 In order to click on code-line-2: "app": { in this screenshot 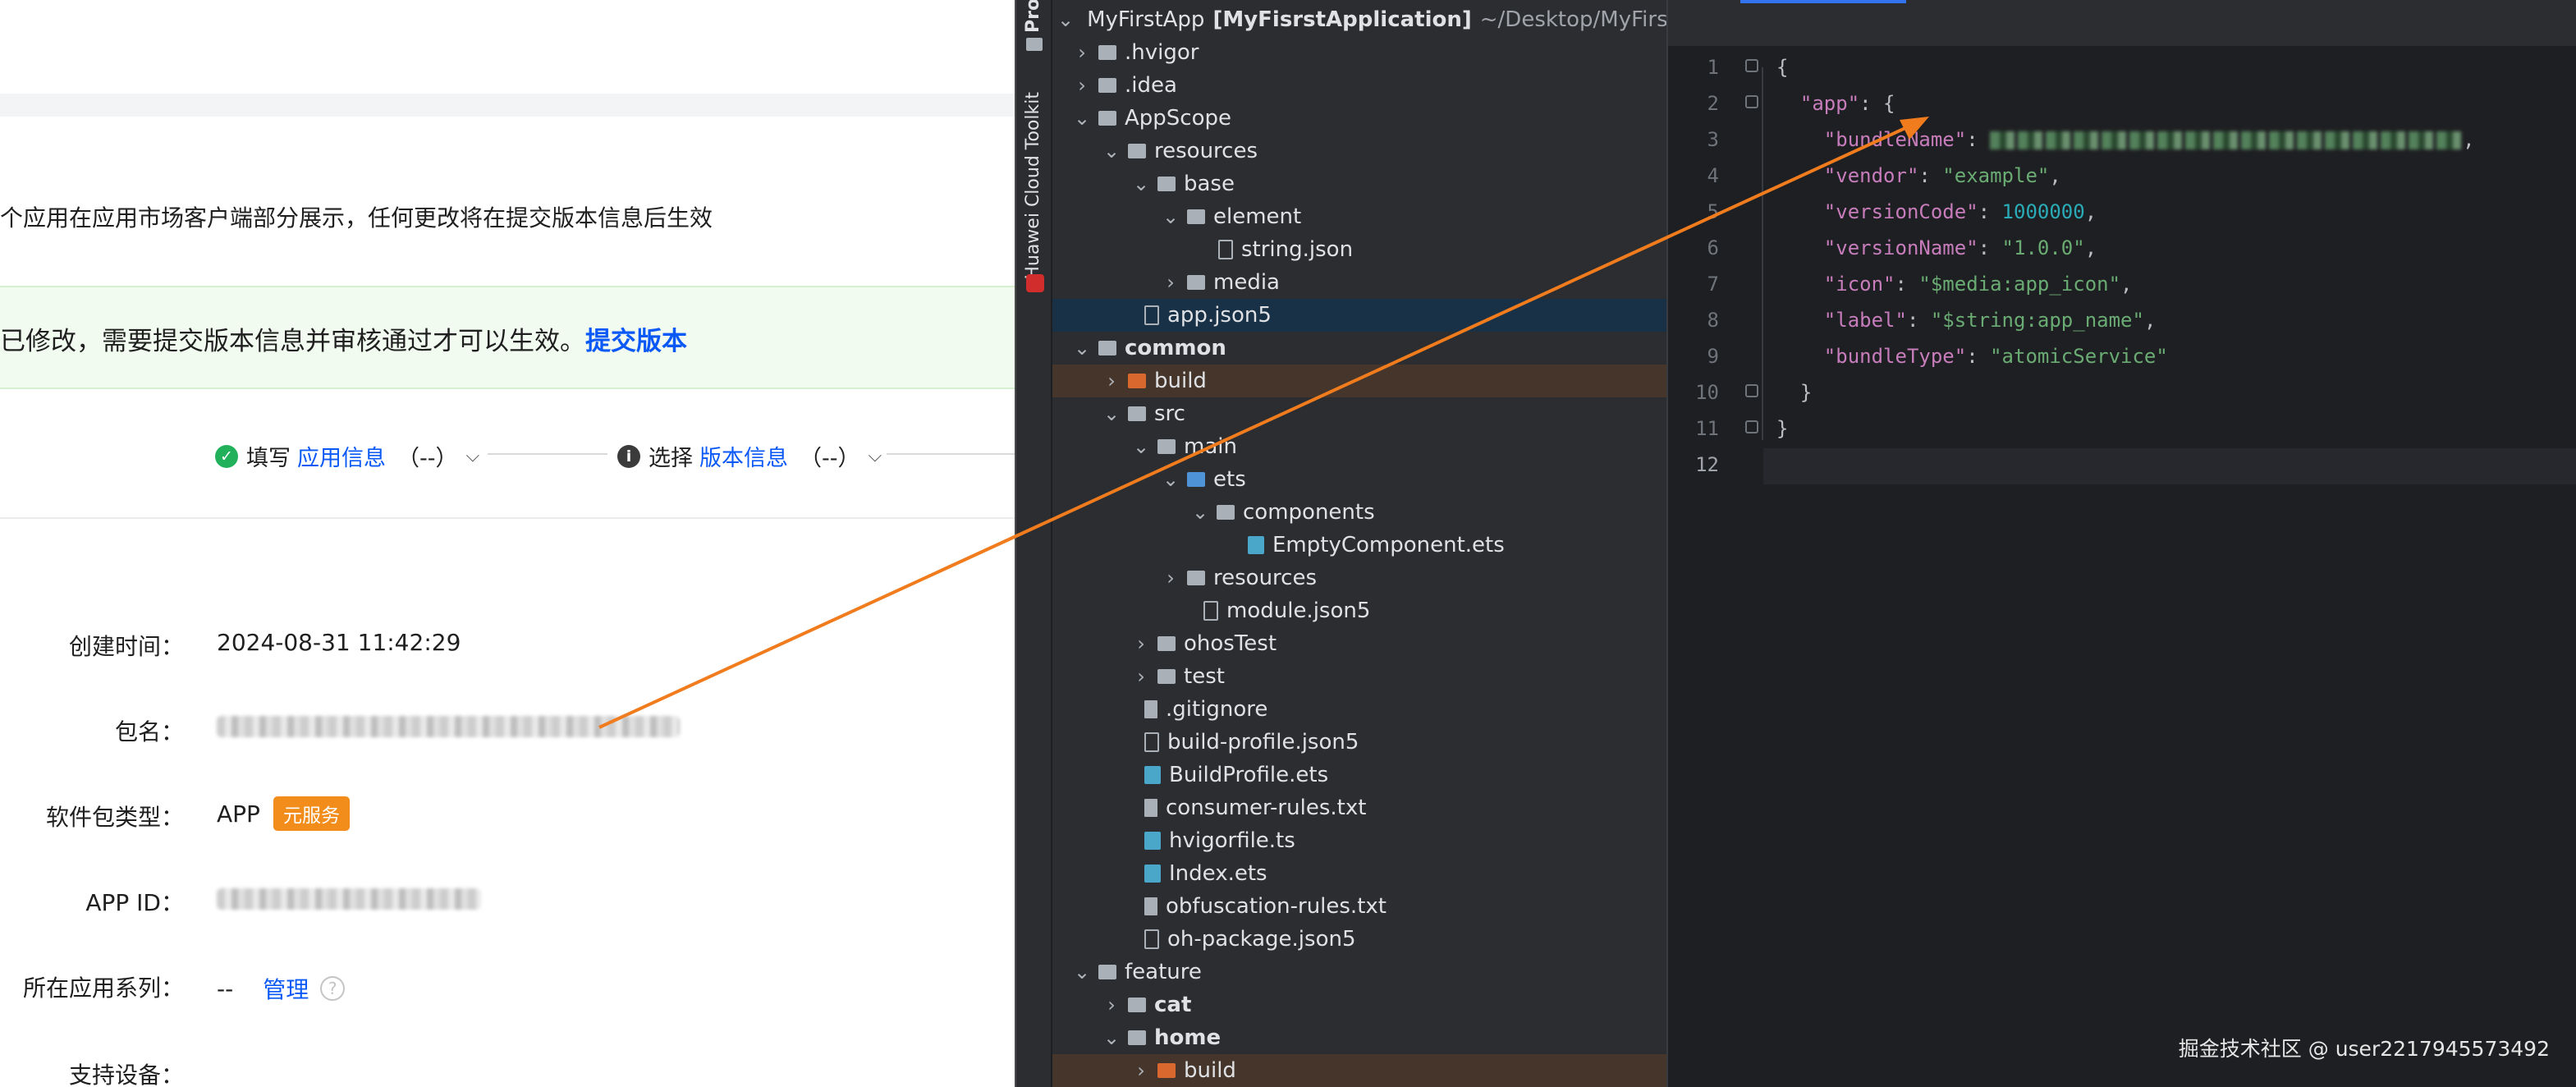, I will do `click(1847, 104)`.